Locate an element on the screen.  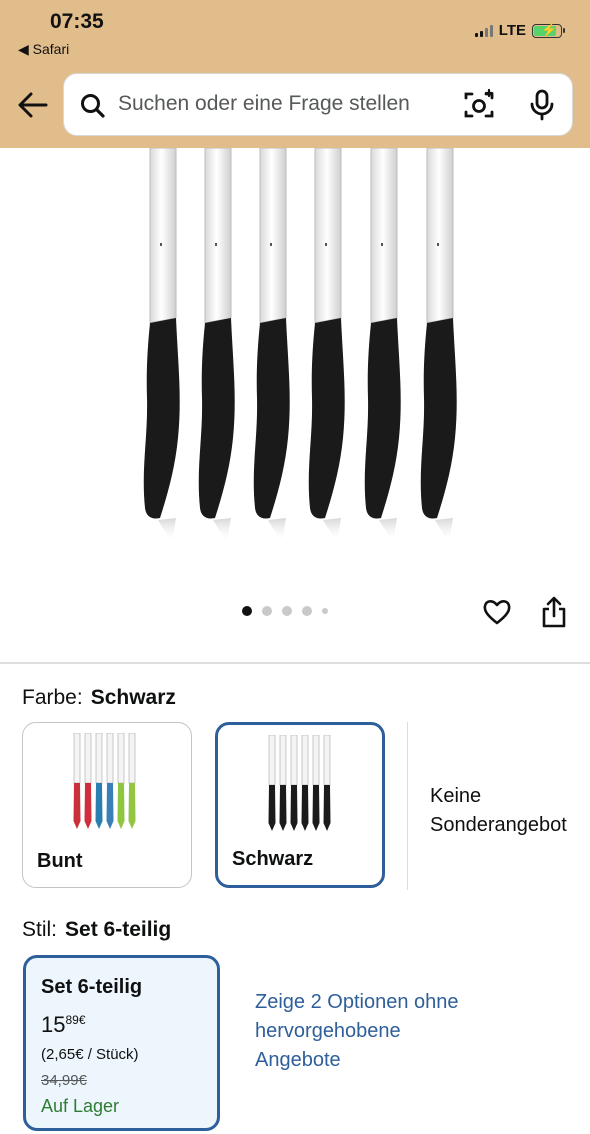
camera-search-icon is located at coordinates (479, 105).